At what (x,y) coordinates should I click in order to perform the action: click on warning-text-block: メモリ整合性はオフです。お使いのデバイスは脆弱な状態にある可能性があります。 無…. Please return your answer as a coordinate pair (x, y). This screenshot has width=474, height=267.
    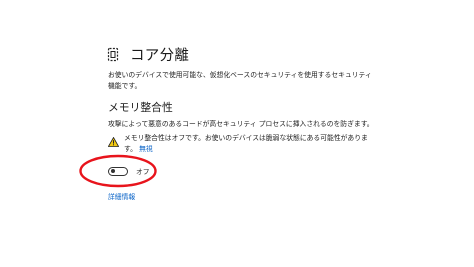
    Looking at the image, I should click on (246, 143).